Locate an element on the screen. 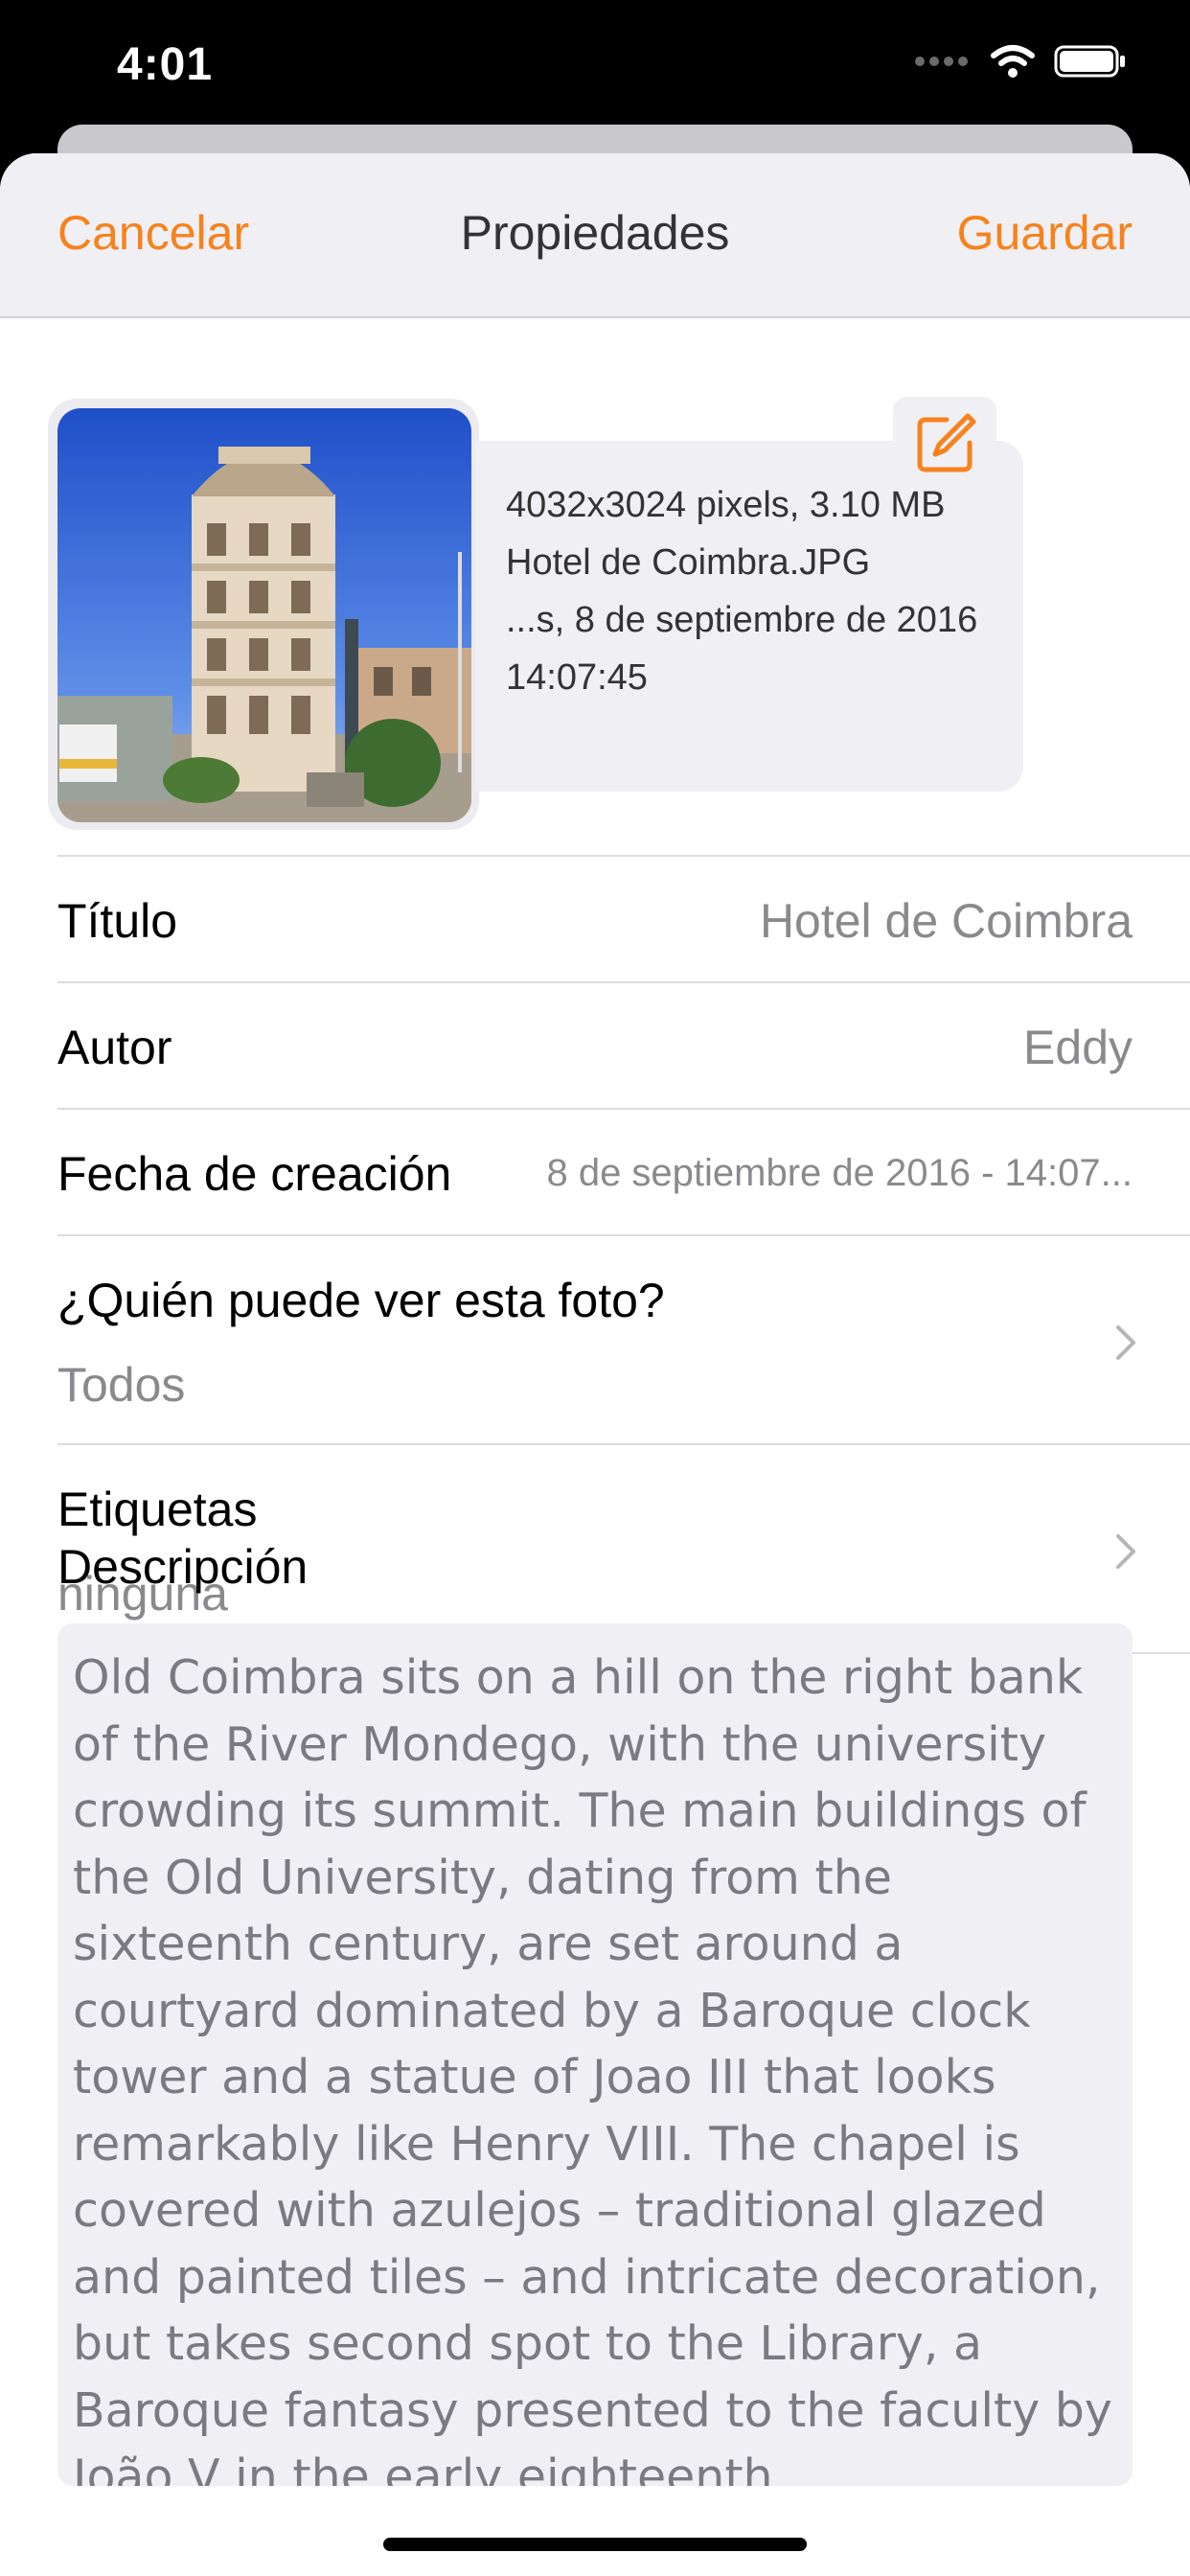  author-value: Eddy is located at coordinates (1078, 1047).